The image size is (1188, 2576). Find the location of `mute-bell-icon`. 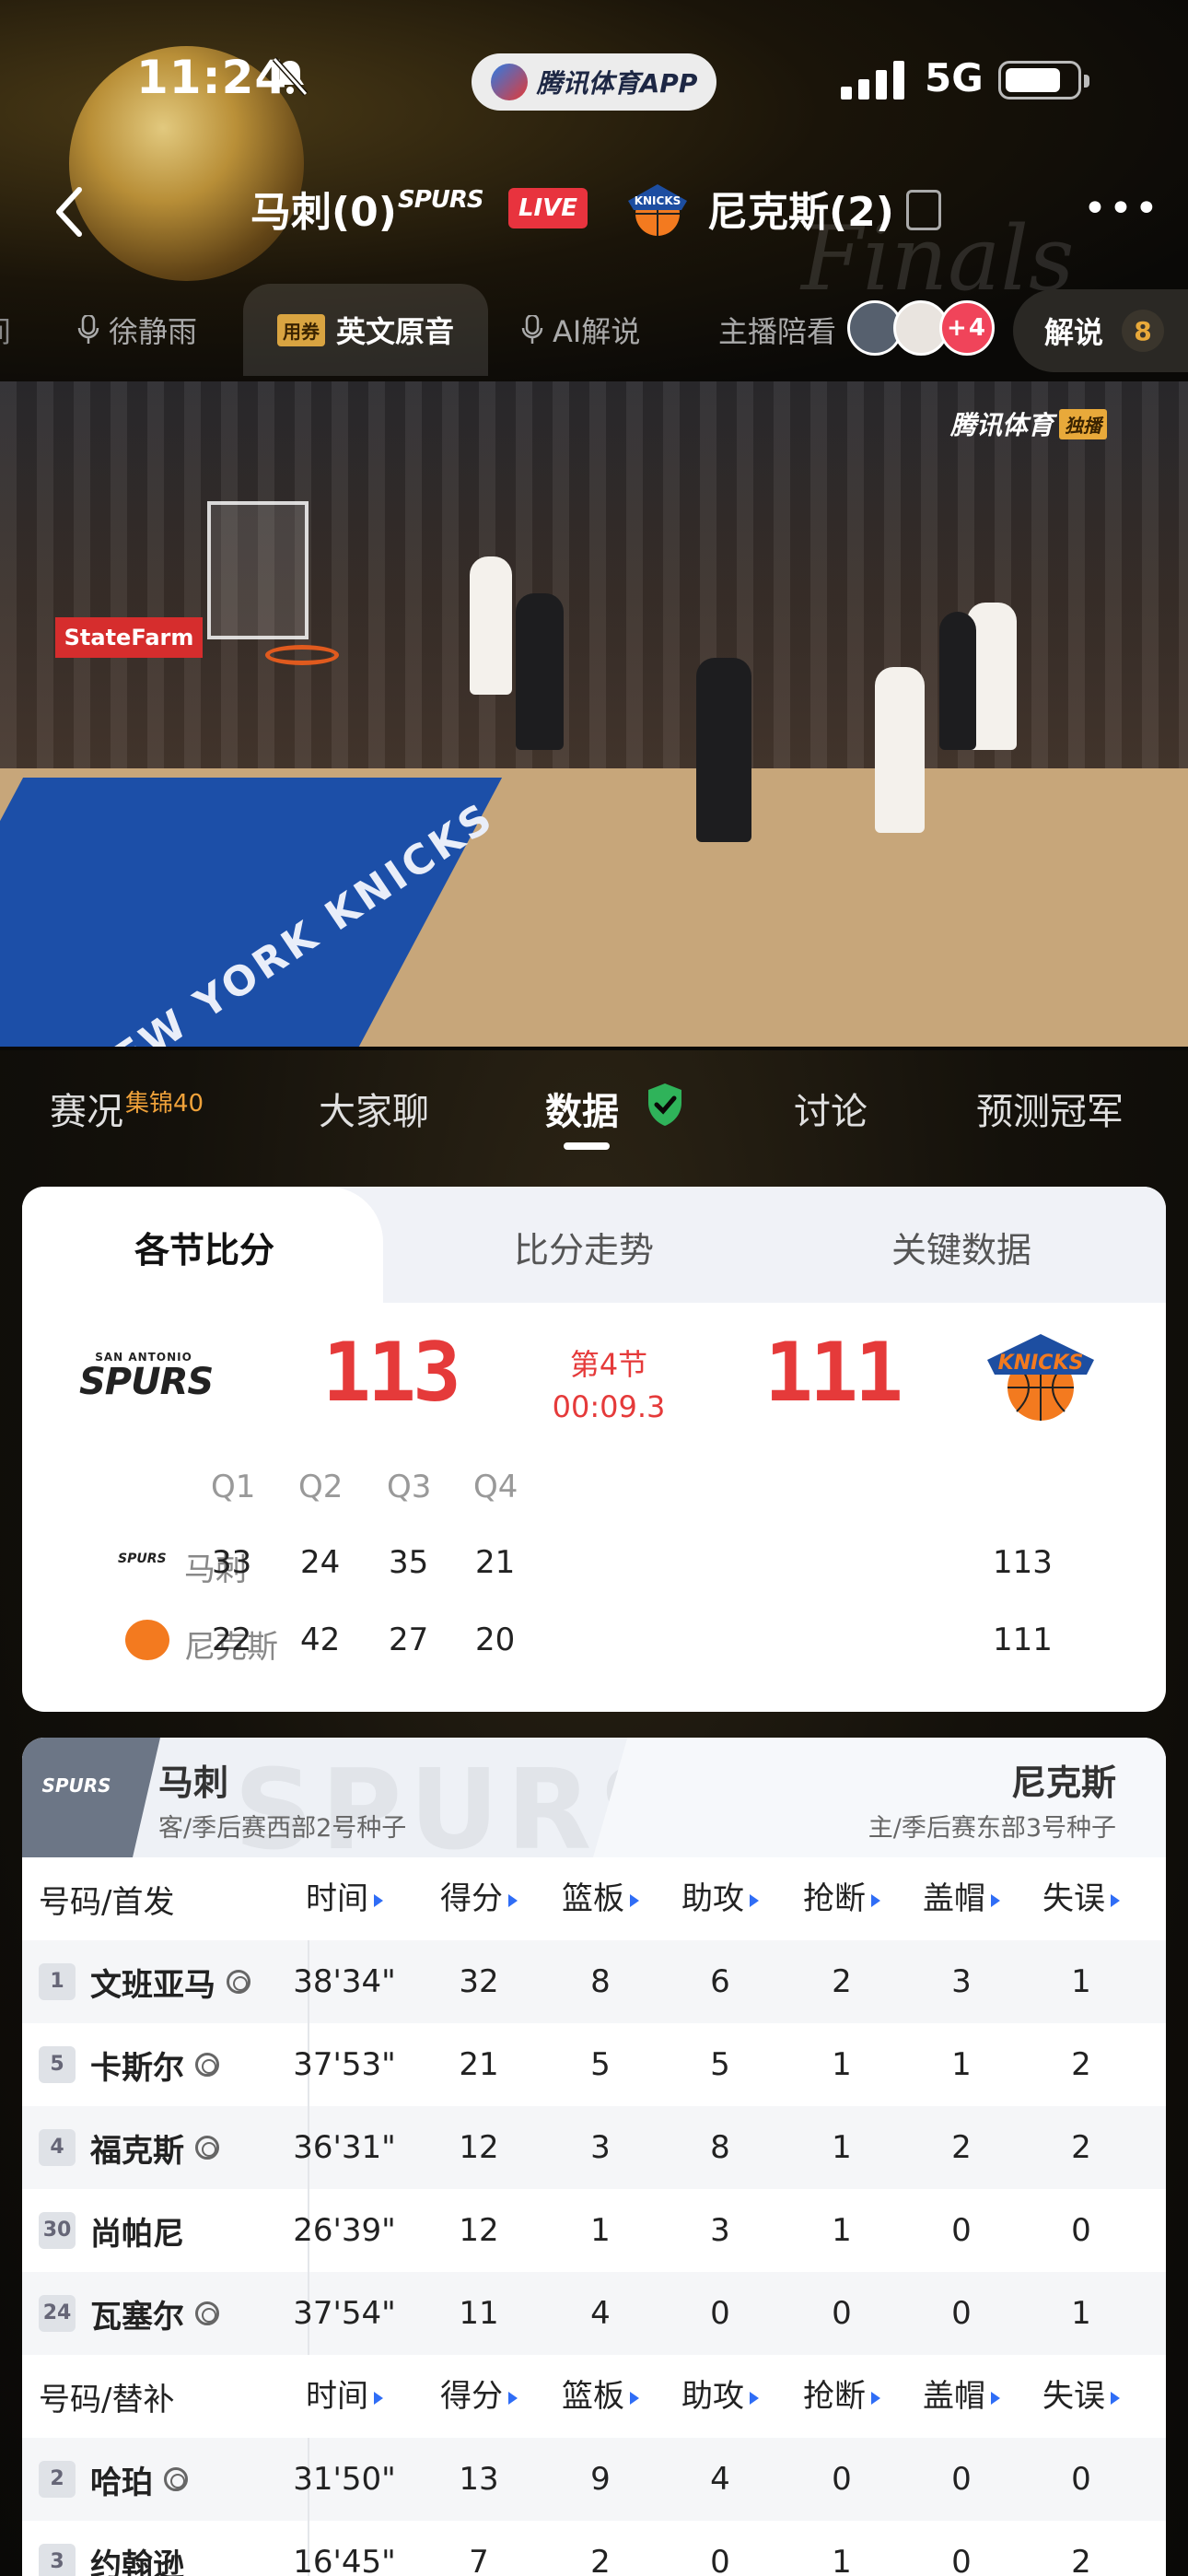

mute-bell-icon is located at coordinates (290, 76).